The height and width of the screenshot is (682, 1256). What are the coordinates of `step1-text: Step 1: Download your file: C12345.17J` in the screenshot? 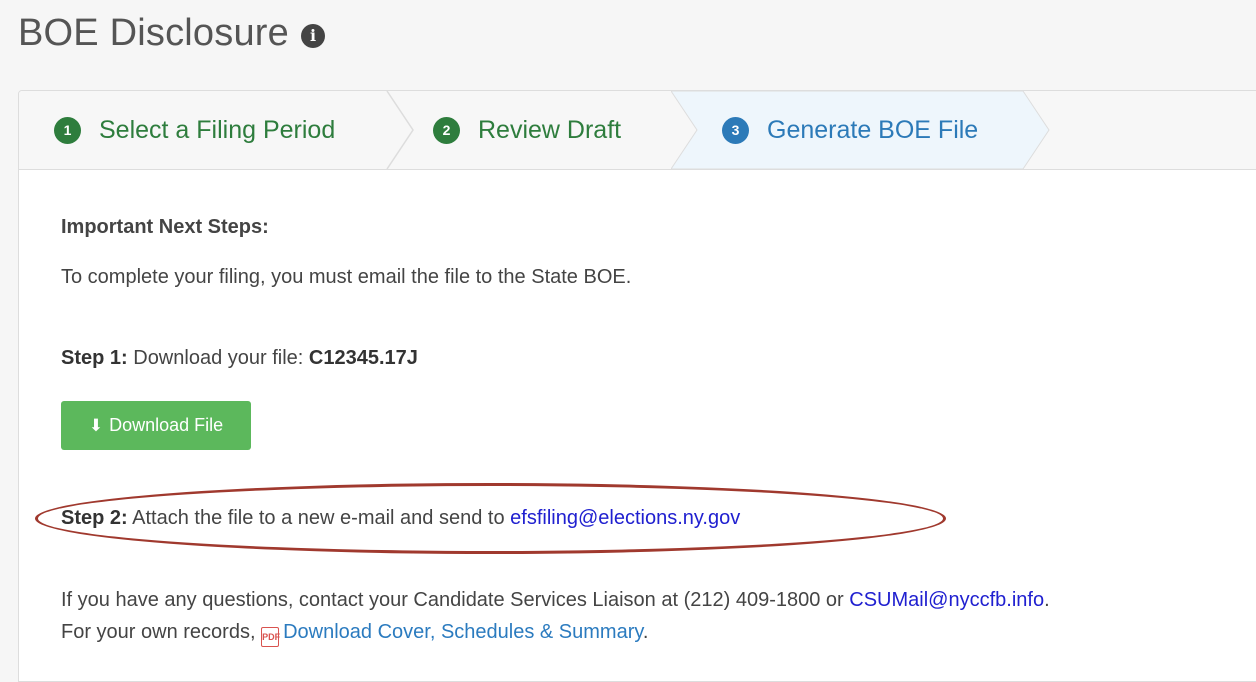 It's located at (239, 358).